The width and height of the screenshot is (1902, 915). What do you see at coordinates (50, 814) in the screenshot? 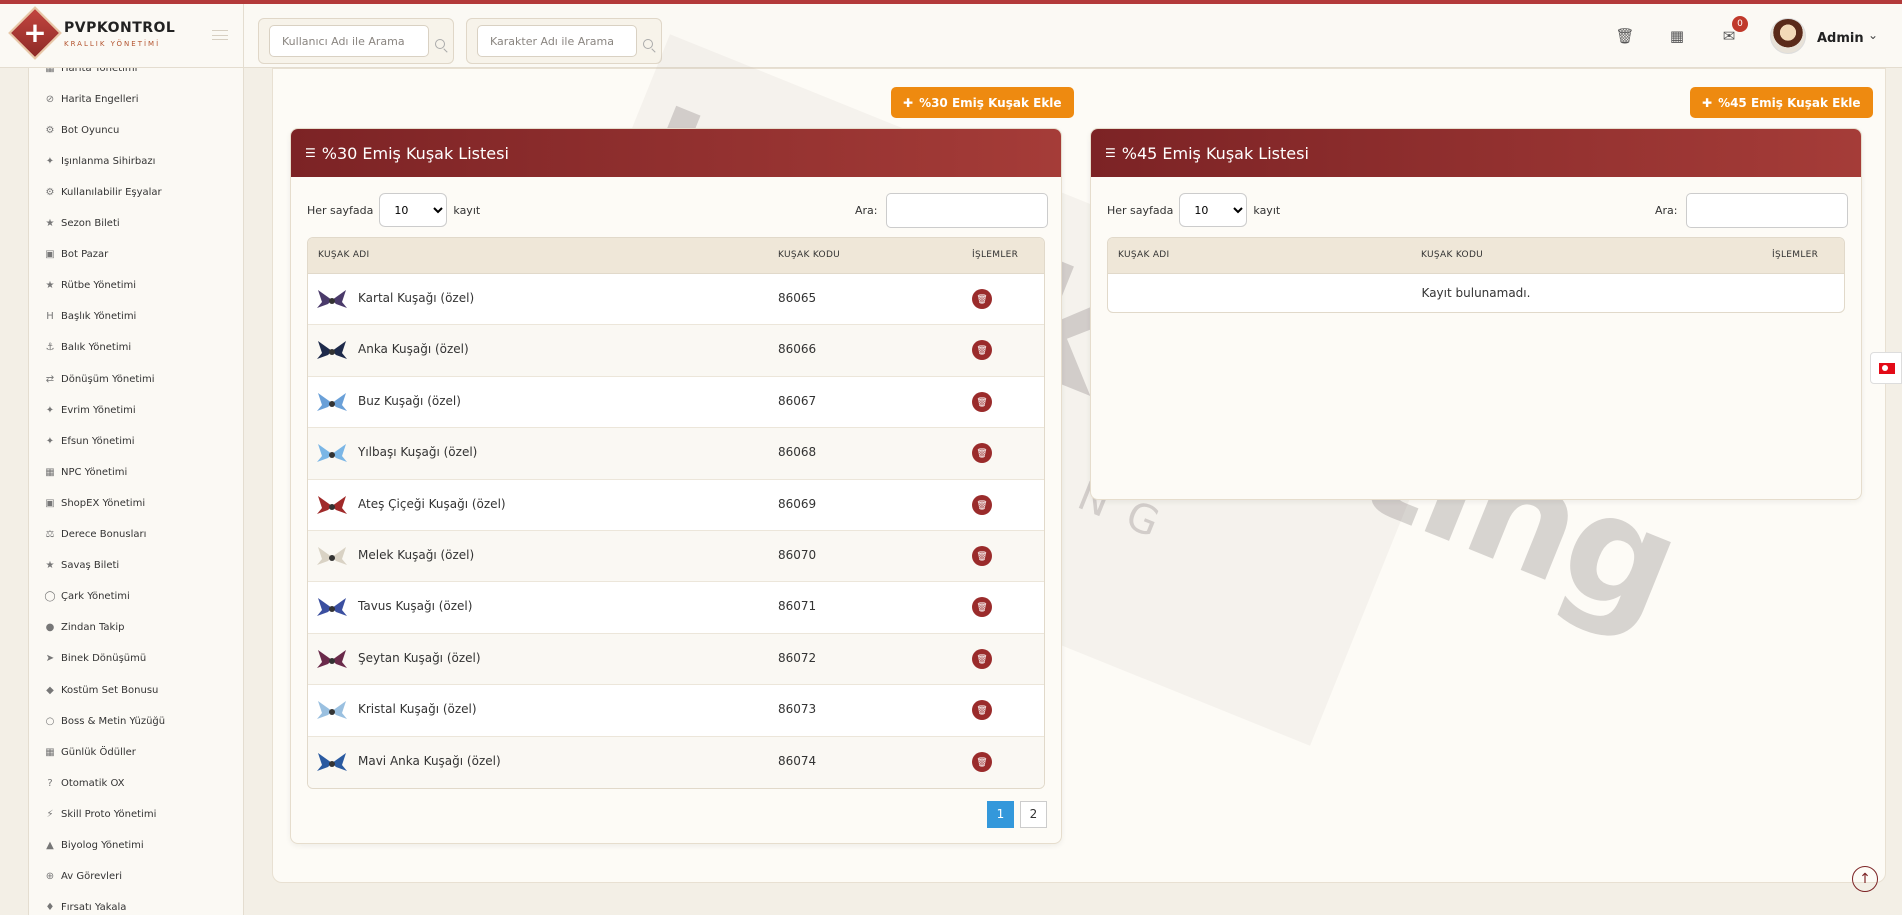
I see `bolt-icon: ⚡` at bounding box center [50, 814].